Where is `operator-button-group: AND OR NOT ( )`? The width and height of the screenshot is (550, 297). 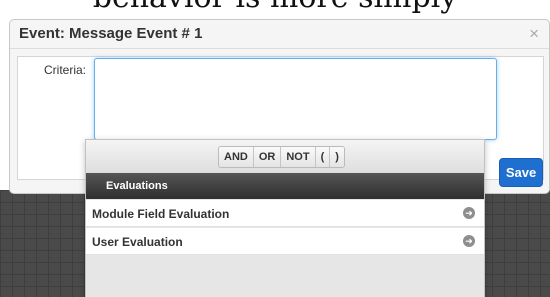 operator-button-group: AND OR NOT ( ) is located at coordinates (281, 157).